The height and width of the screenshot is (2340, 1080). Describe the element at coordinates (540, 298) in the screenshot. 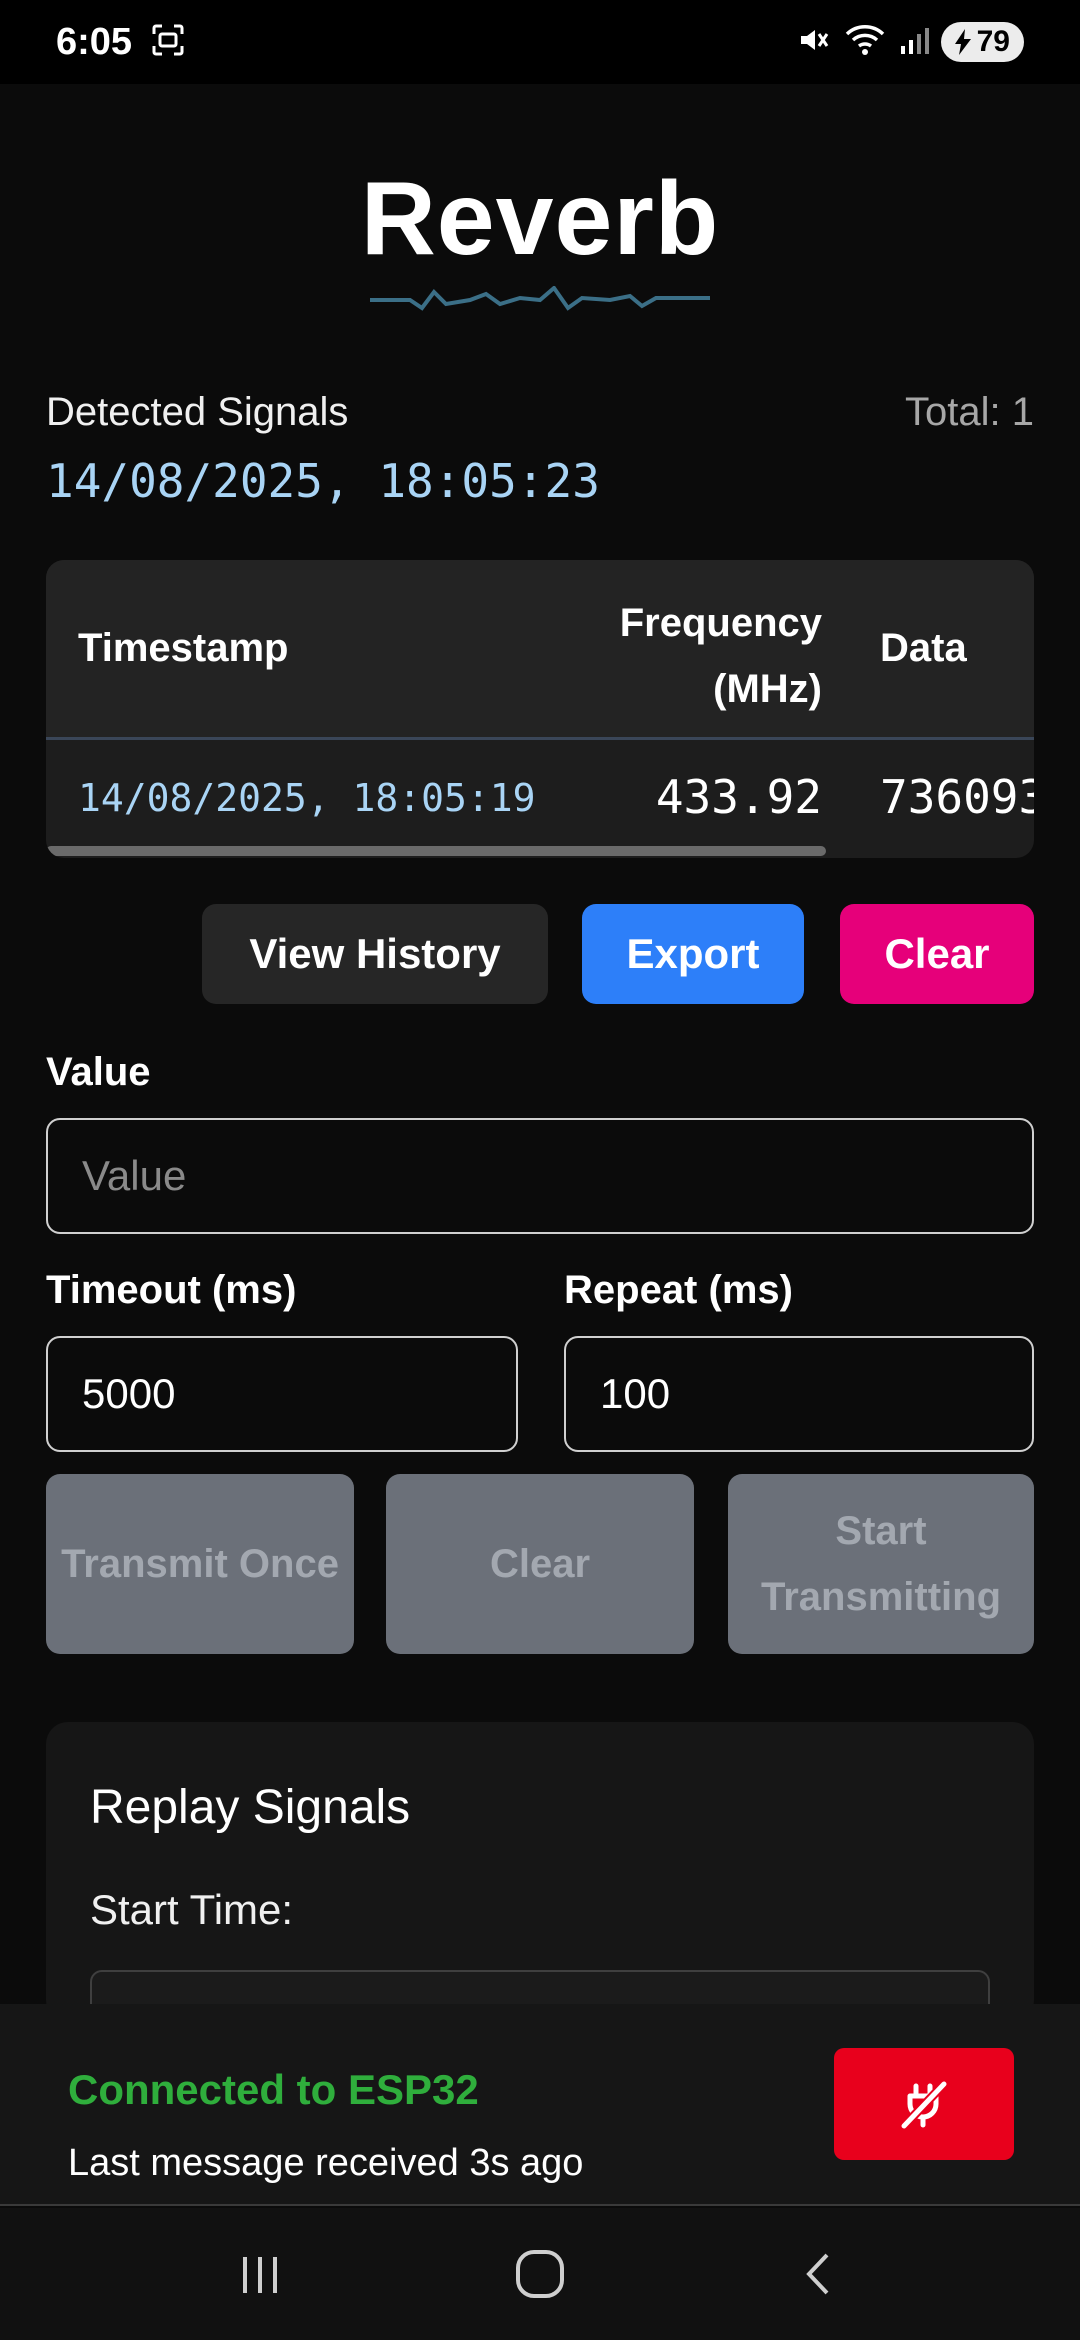

I see `wave-logo-icon` at that location.